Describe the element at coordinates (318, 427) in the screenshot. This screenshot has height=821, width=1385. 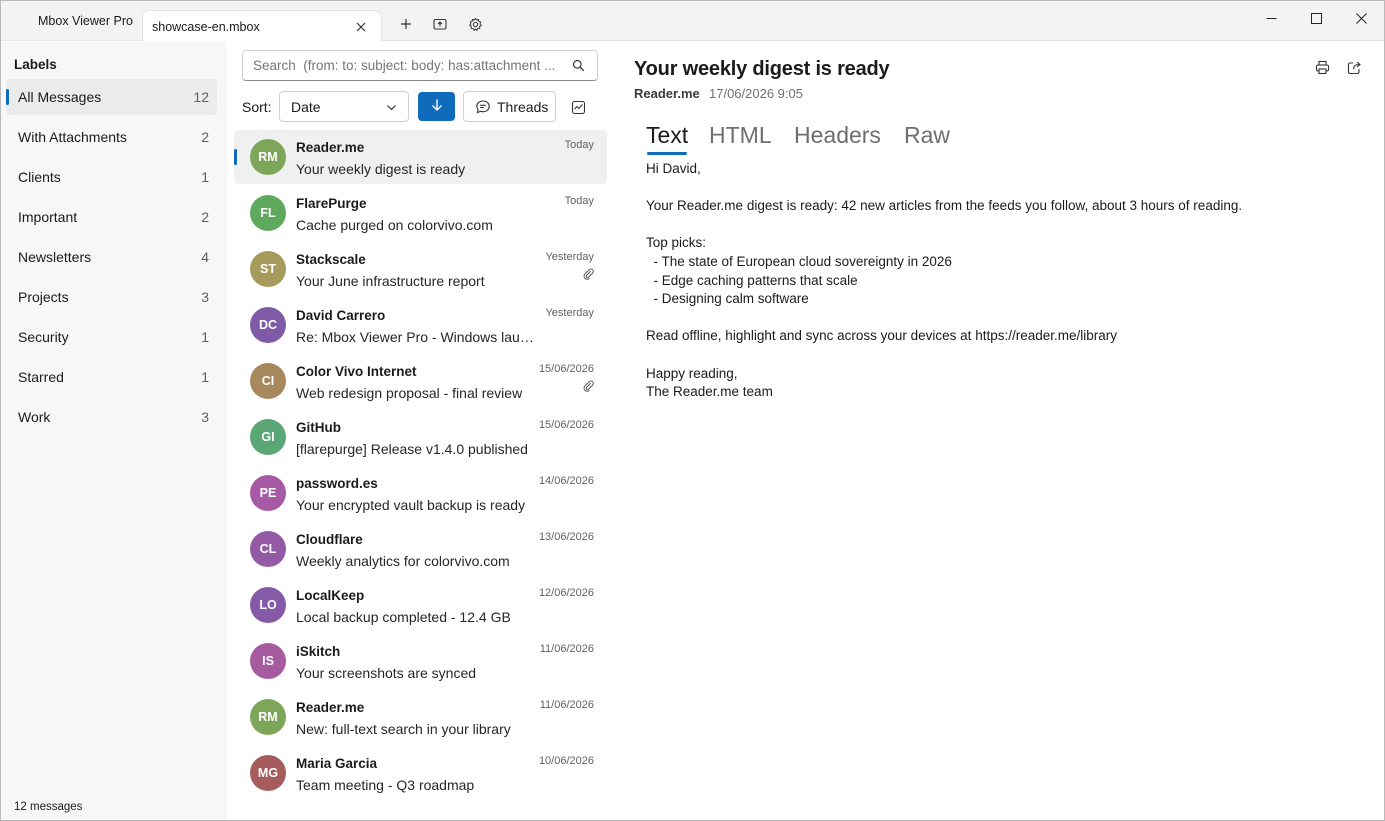
I see `message-sender: GitHub` at that location.